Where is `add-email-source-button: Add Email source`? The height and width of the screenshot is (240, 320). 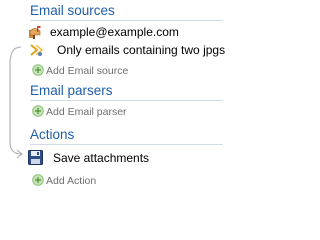
add-email-source-button: Add Email source is located at coordinates (92, 70).